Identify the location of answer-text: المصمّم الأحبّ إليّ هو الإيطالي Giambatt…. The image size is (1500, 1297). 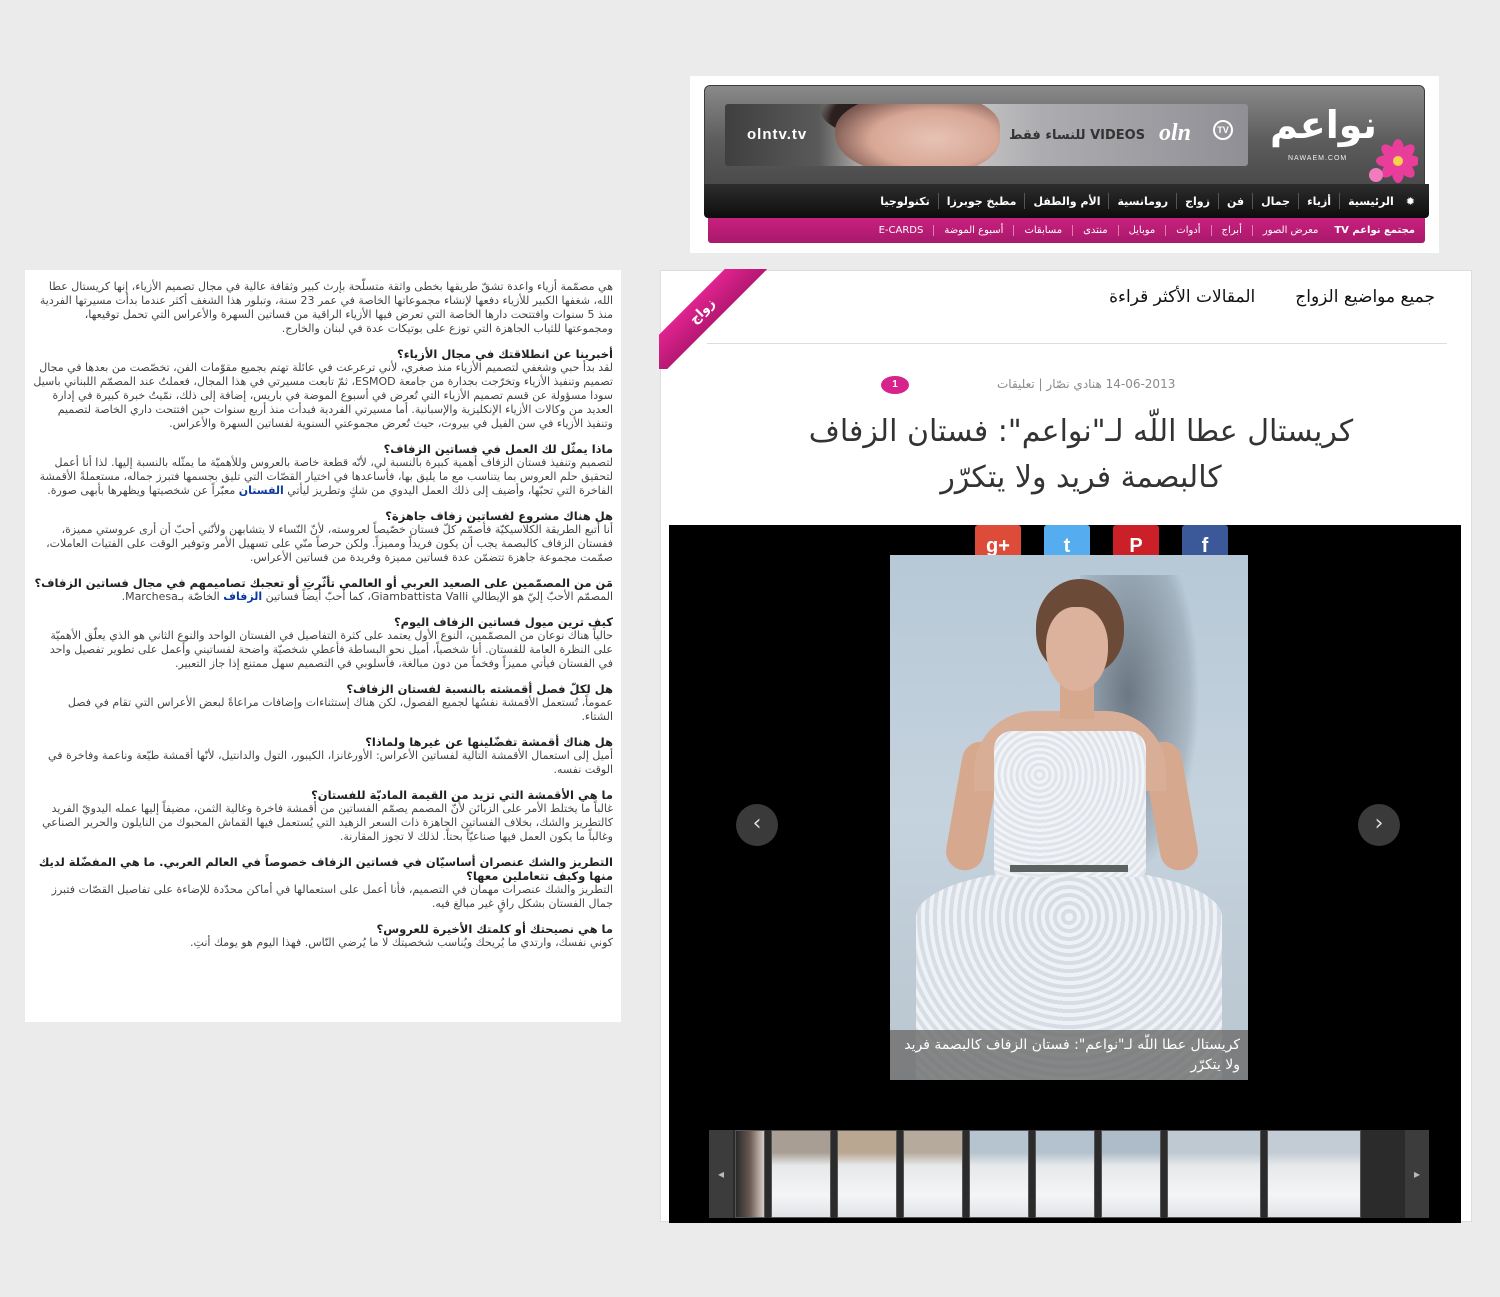
(439, 596).